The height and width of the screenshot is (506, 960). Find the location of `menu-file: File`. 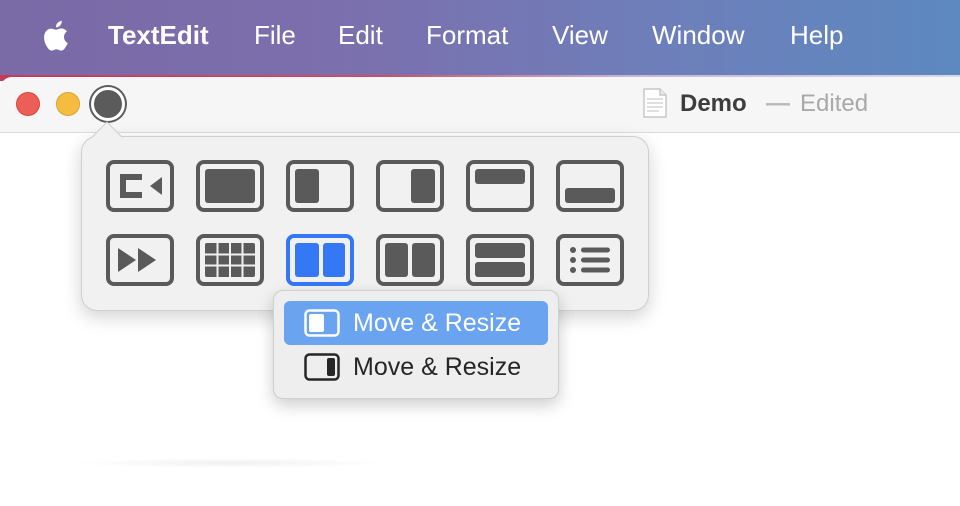

menu-file: File is located at coordinates (275, 35).